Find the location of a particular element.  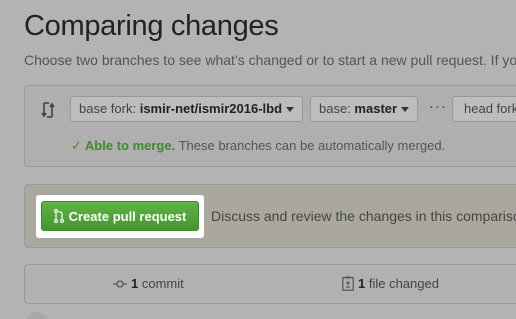

create-pull-request-label: Create pull request is located at coordinates (127, 216).